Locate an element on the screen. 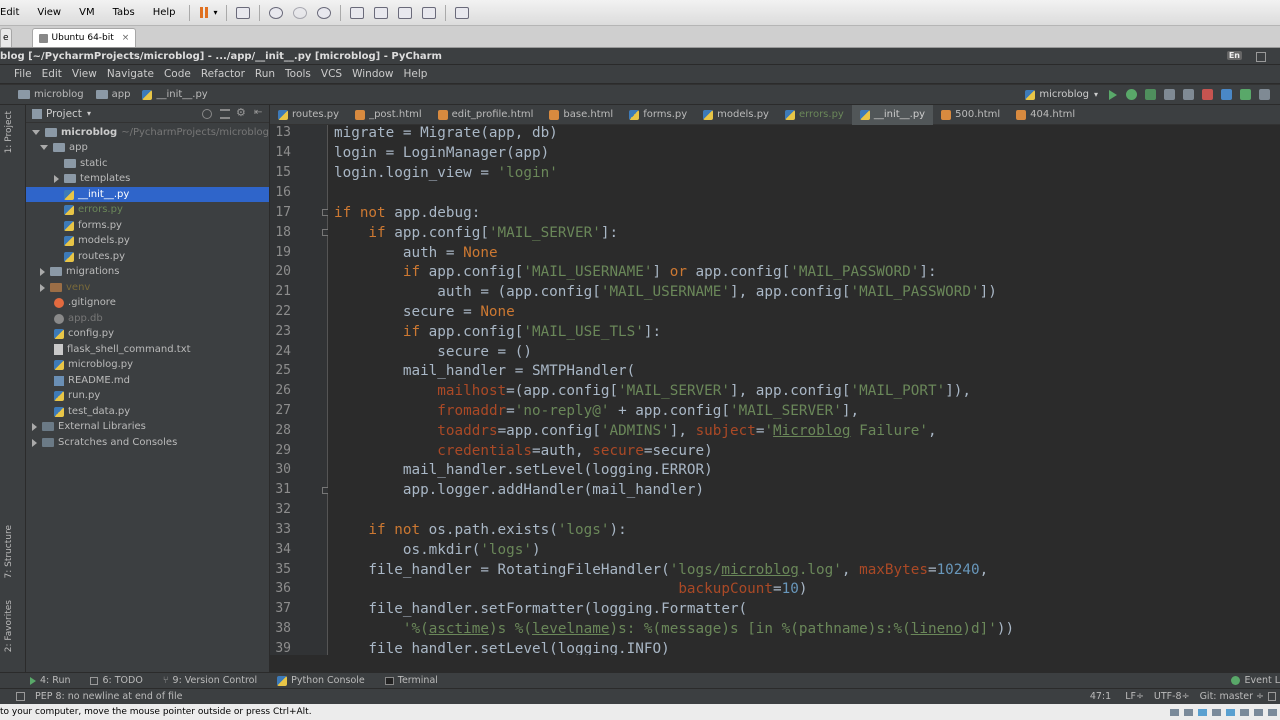 The image size is (1280, 720). network-icon is located at coordinates (1261, 57).